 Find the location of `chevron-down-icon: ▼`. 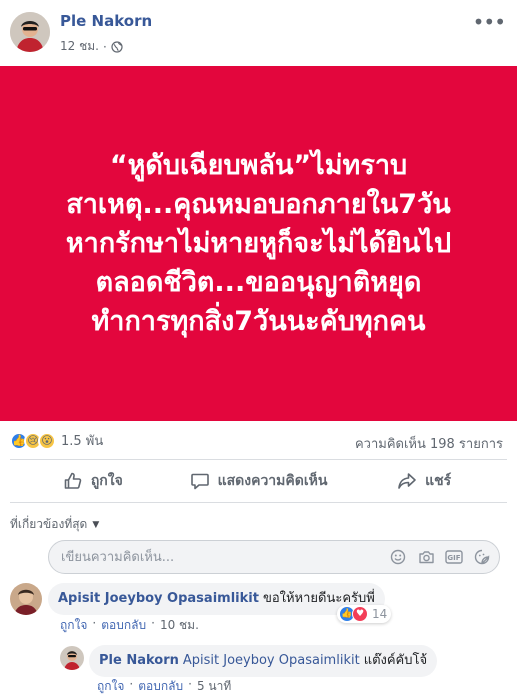

chevron-down-icon: ▼ is located at coordinates (96, 524).